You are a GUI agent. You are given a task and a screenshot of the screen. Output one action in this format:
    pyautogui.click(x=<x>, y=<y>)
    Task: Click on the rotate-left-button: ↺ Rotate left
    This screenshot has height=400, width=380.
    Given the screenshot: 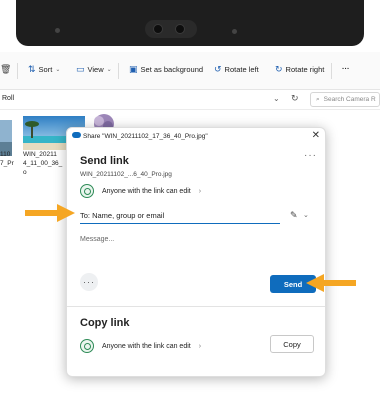 What is the action you would take?
    pyautogui.click(x=236, y=69)
    